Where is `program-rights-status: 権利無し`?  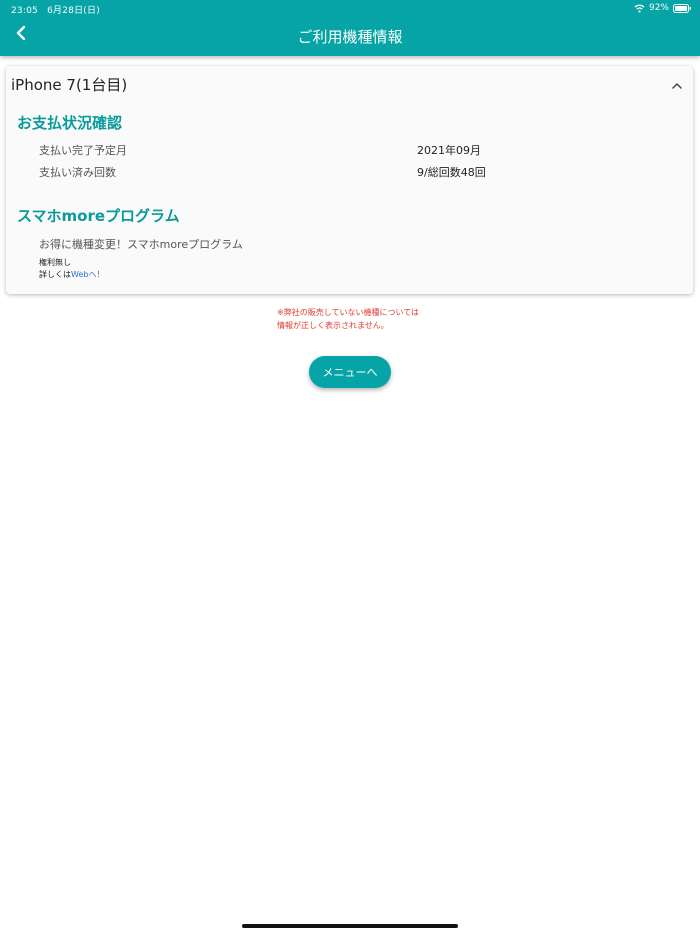
program-rights-status: 権利無し is located at coordinates (55, 262).